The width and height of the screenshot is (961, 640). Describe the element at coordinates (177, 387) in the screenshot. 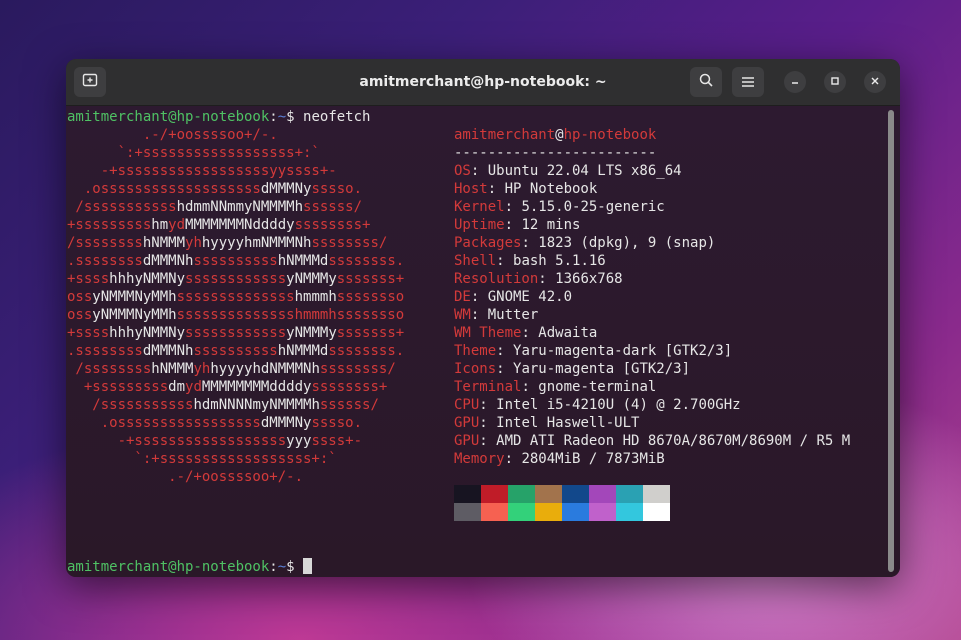

I see `logo-segment: dm` at that location.